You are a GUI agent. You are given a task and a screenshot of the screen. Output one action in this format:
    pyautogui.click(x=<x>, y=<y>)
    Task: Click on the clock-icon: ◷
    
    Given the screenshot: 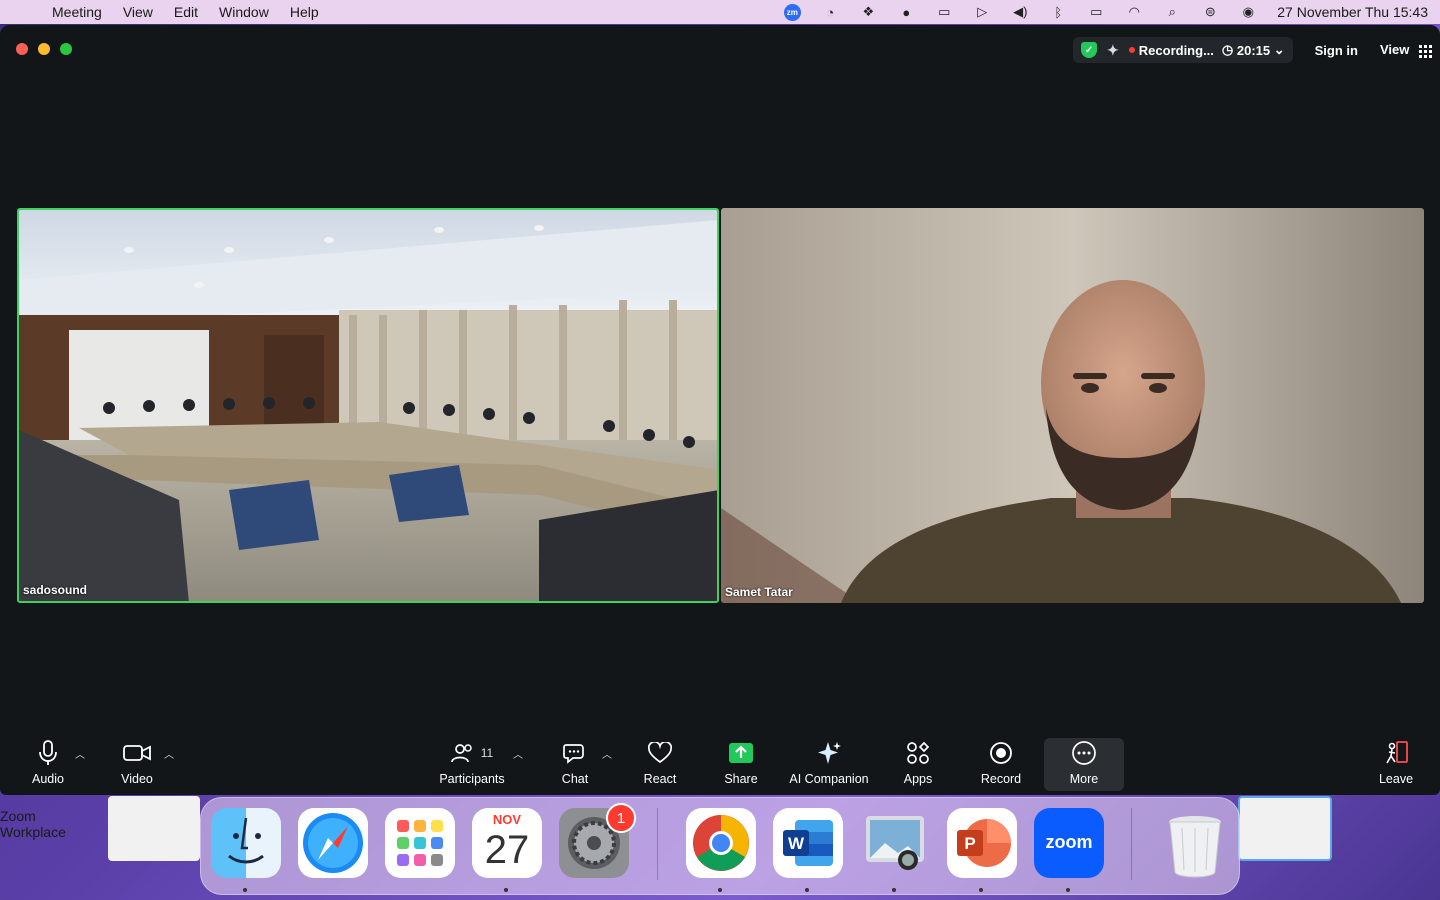 What is the action you would take?
    pyautogui.click(x=1229, y=49)
    